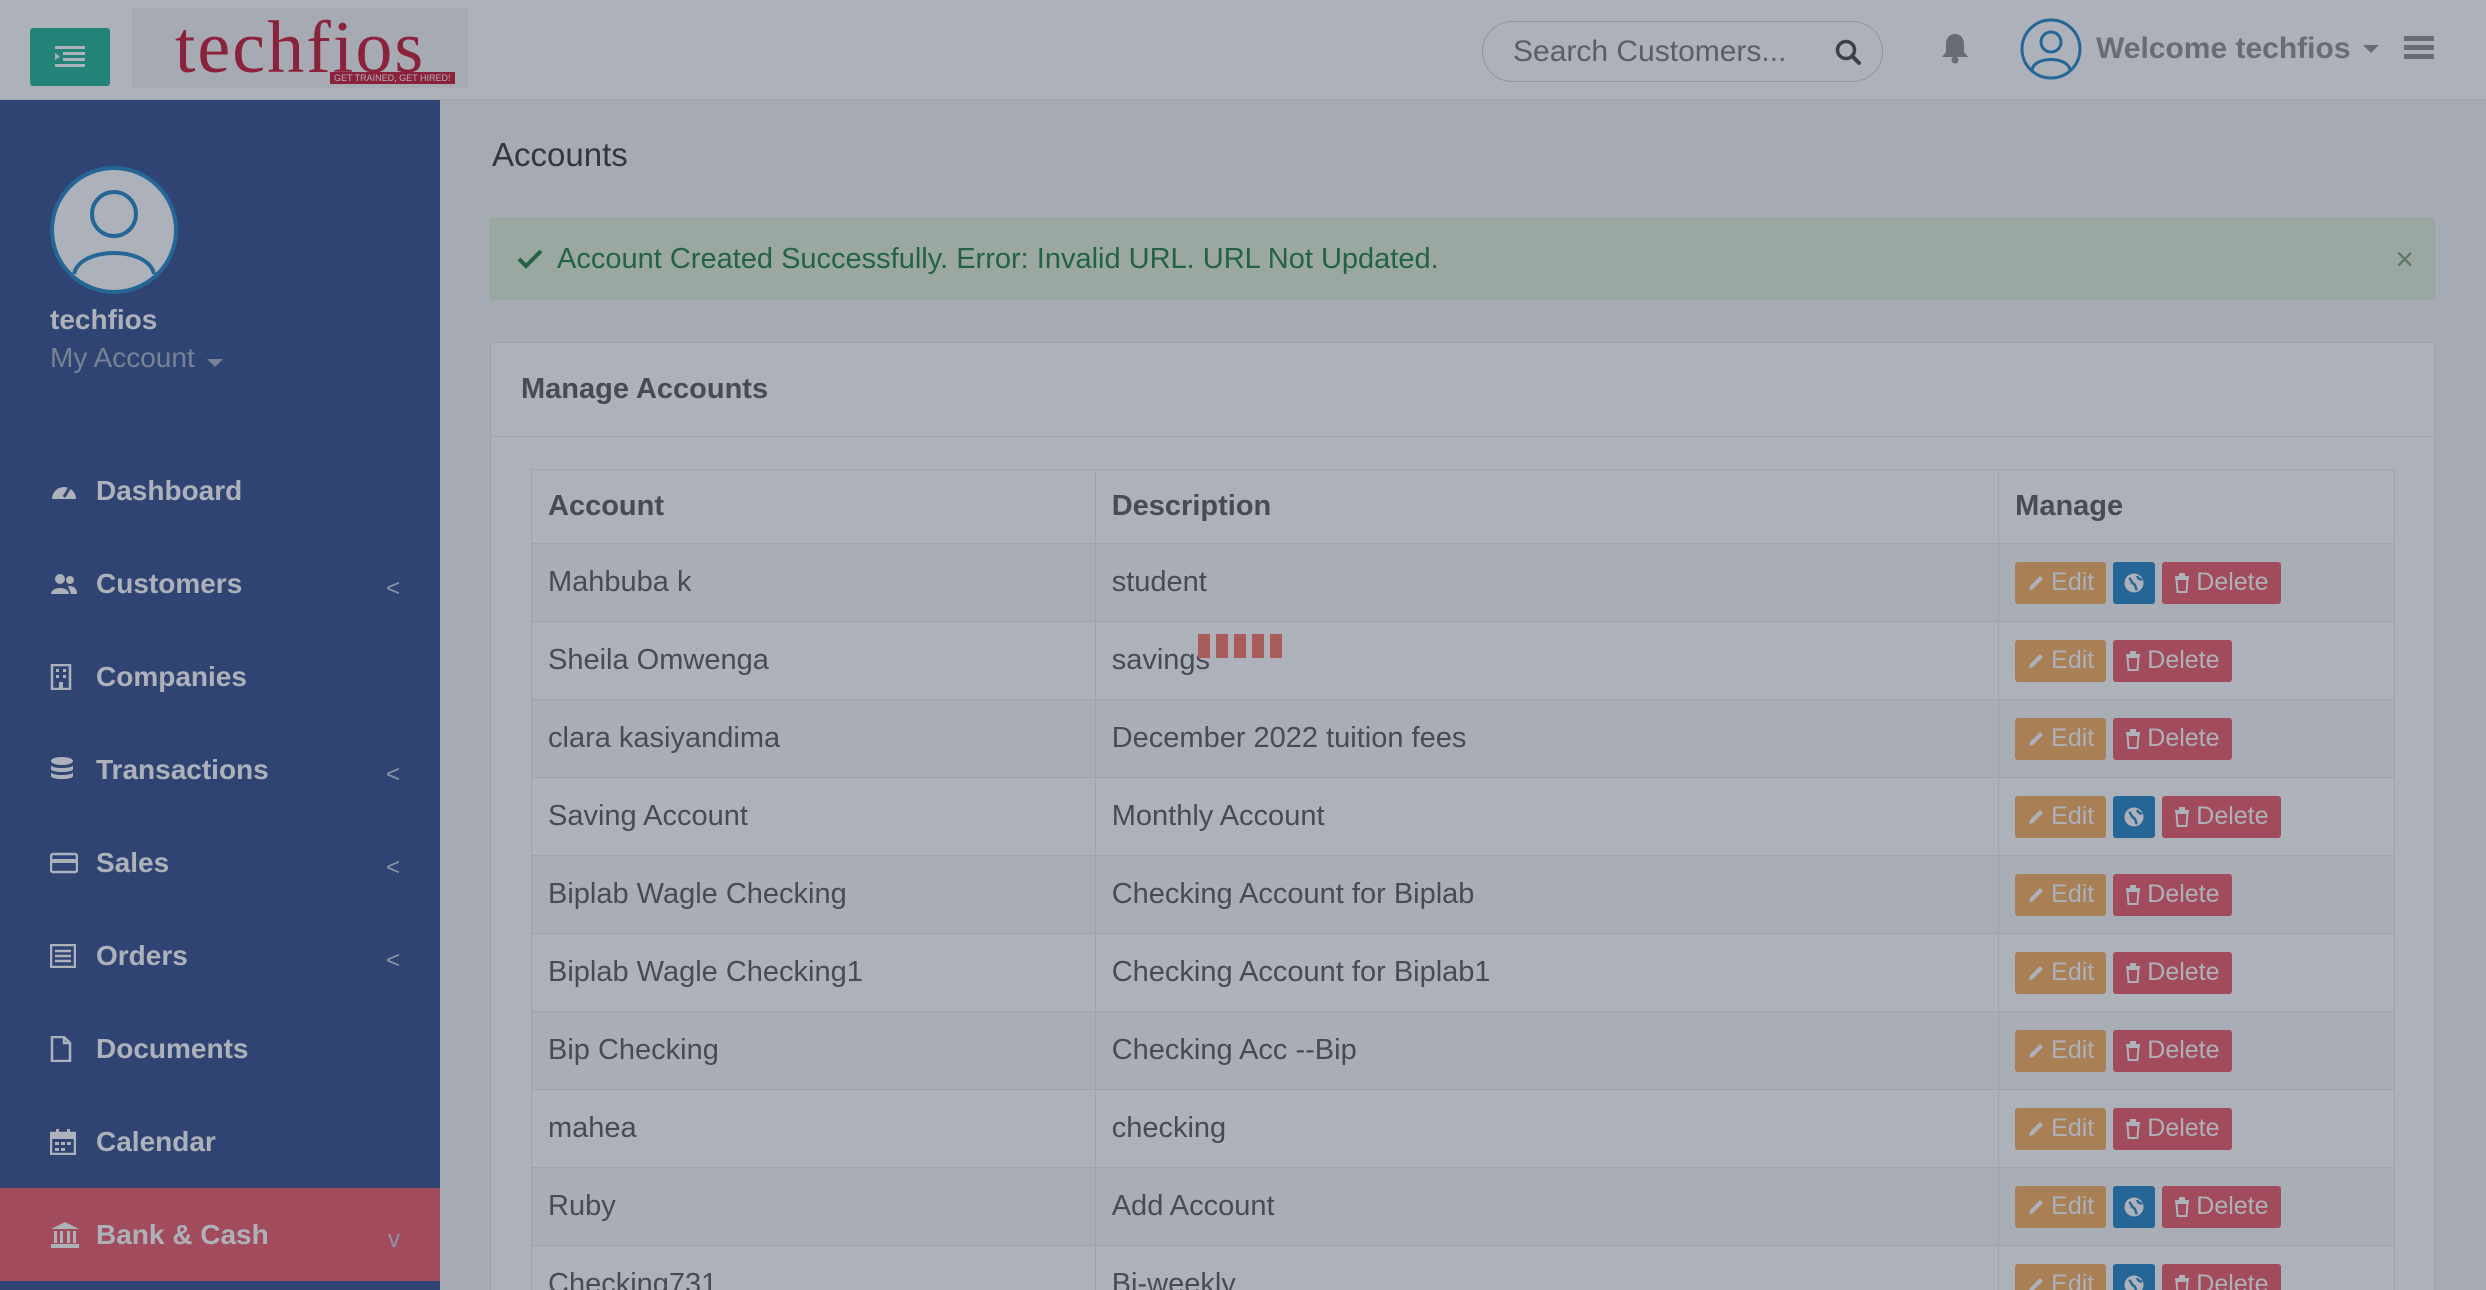 This screenshot has height=1290, width=2486. What do you see at coordinates (813, 894) in the screenshot?
I see `cell-account: Biplab Wagle Checking` at bounding box center [813, 894].